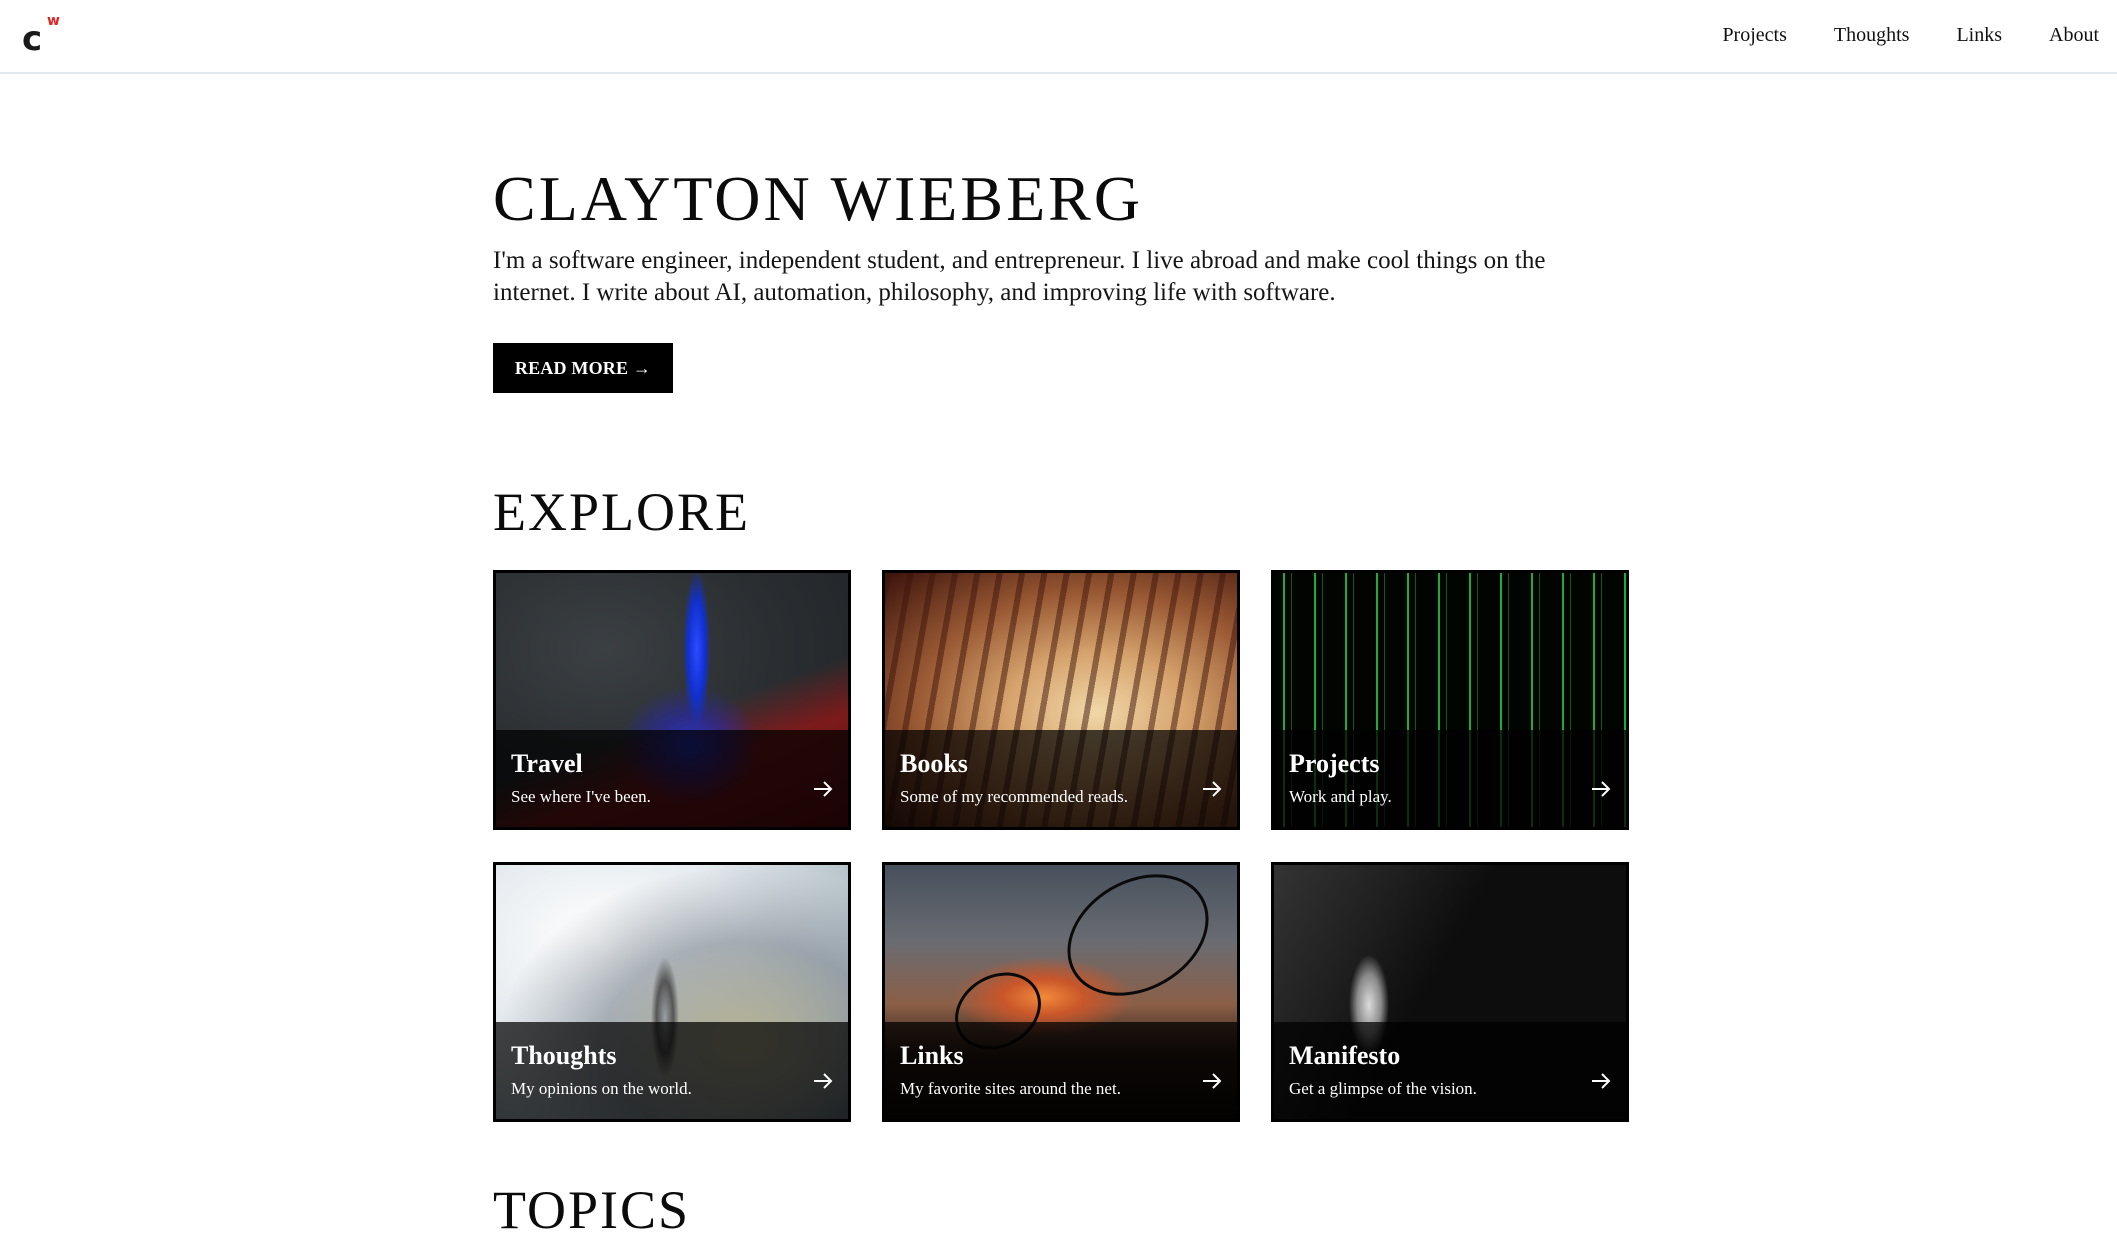 Image resolution: width=2117 pixels, height=1244 pixels. What do you see at coordinates (32, 39) in the screenshot?
I see `logo-letter-c: c` at bounding box center [32, 39].